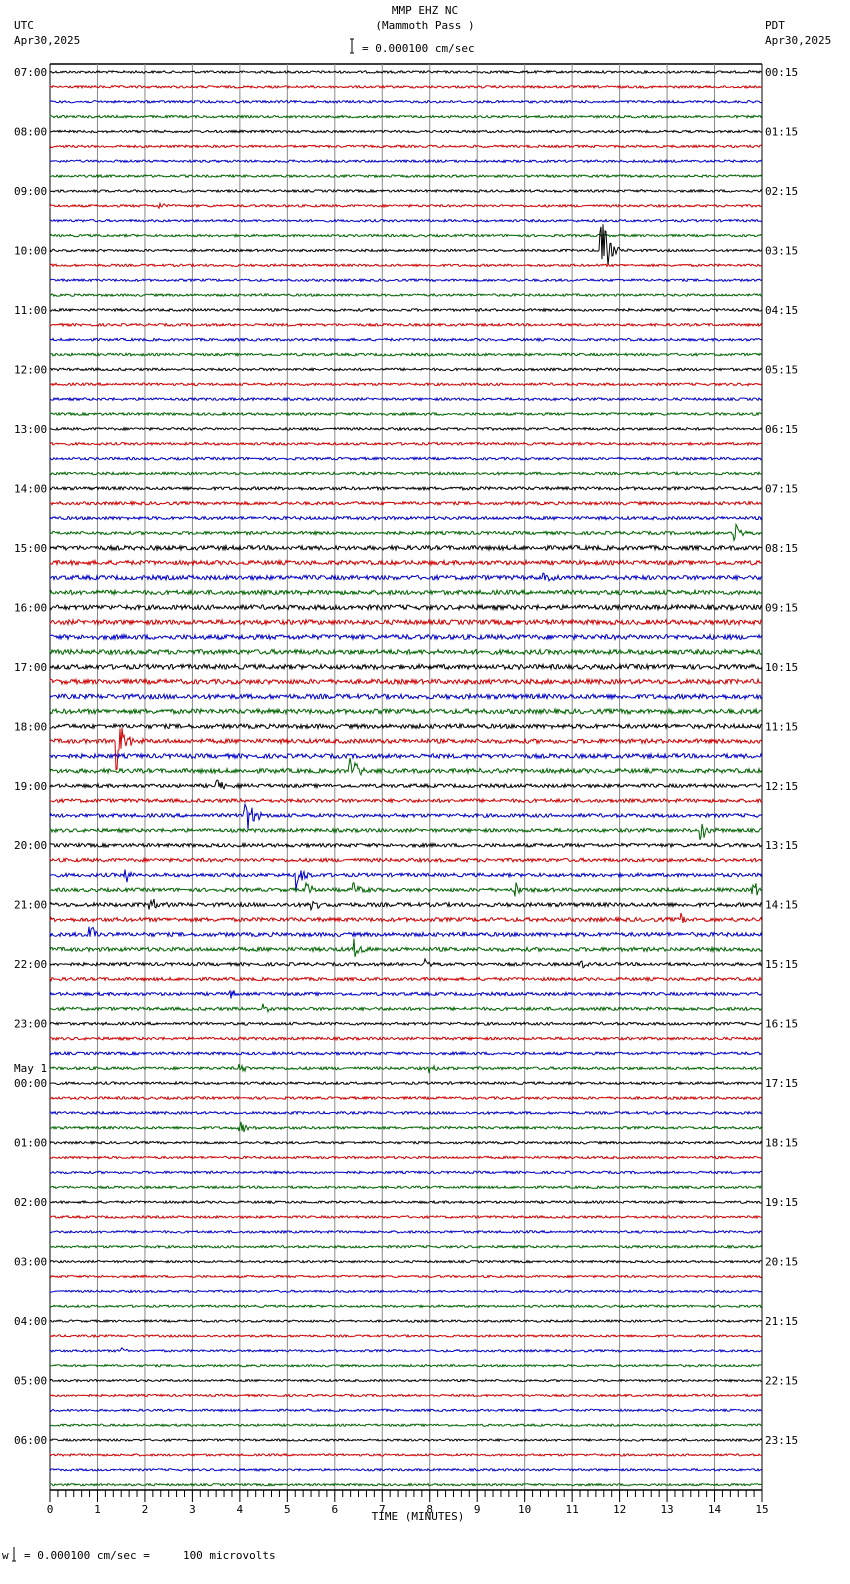  I want to click on pdt-time-label: 21:15, so click(781, 1321).